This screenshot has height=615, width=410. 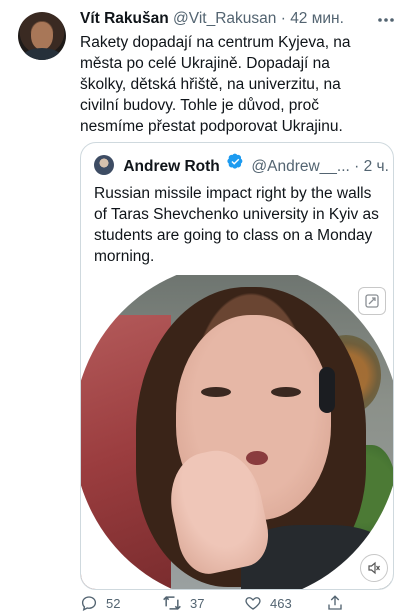 I want to click on volume-icon, so click(x=374, y=568).